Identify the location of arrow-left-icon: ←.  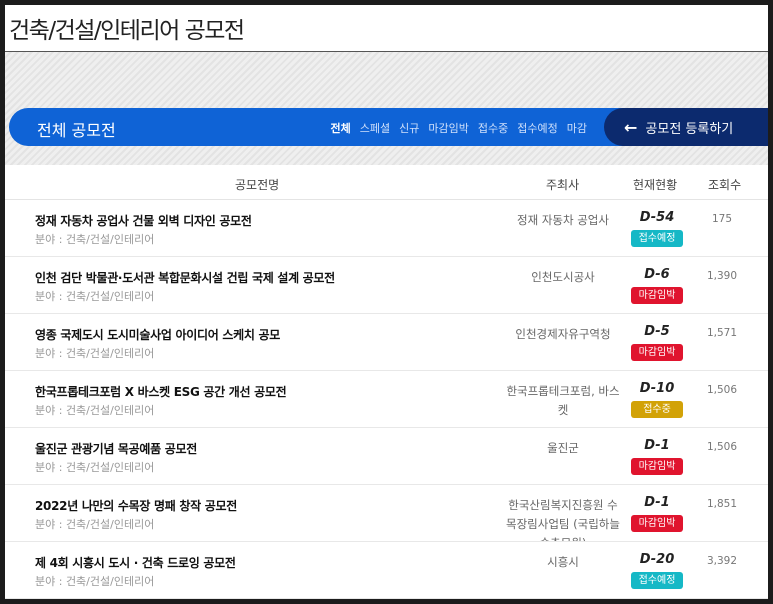
(631, 127).